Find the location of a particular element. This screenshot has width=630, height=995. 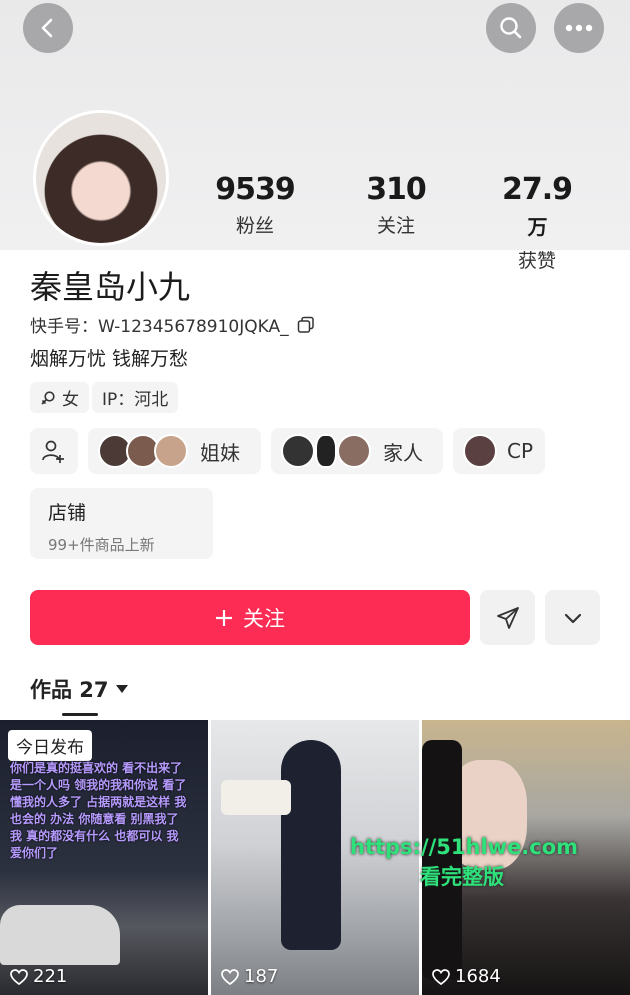

search-icon is located at coordinates (511, 28).